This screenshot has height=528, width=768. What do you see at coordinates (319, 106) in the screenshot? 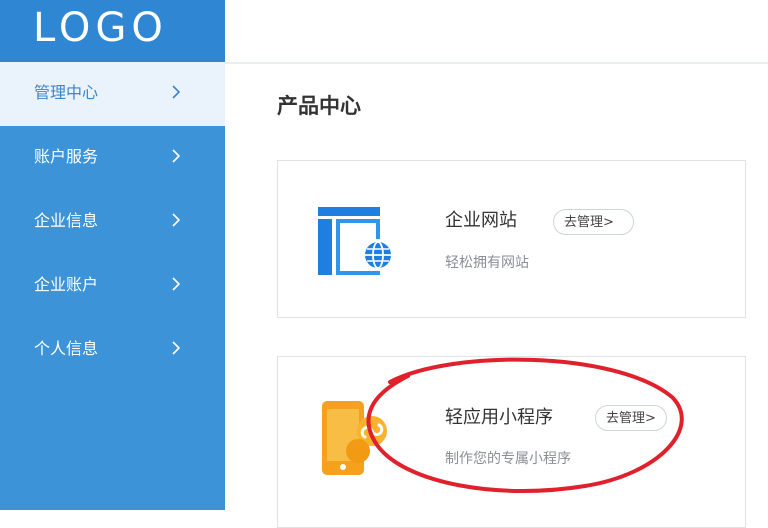
I see `page-title: 产品中心` at bounding box center [319, 106].